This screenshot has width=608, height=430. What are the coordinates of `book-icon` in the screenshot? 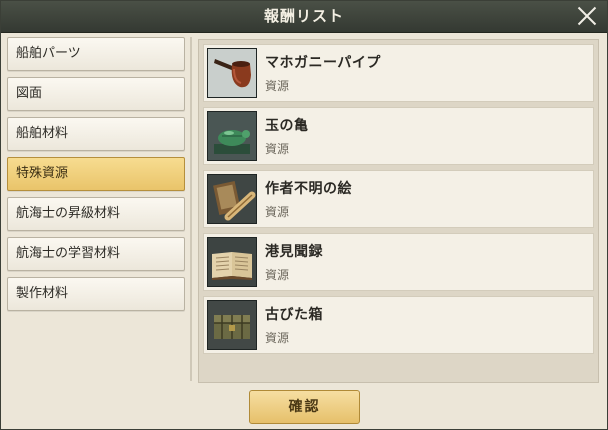 It's located at (232, 262).